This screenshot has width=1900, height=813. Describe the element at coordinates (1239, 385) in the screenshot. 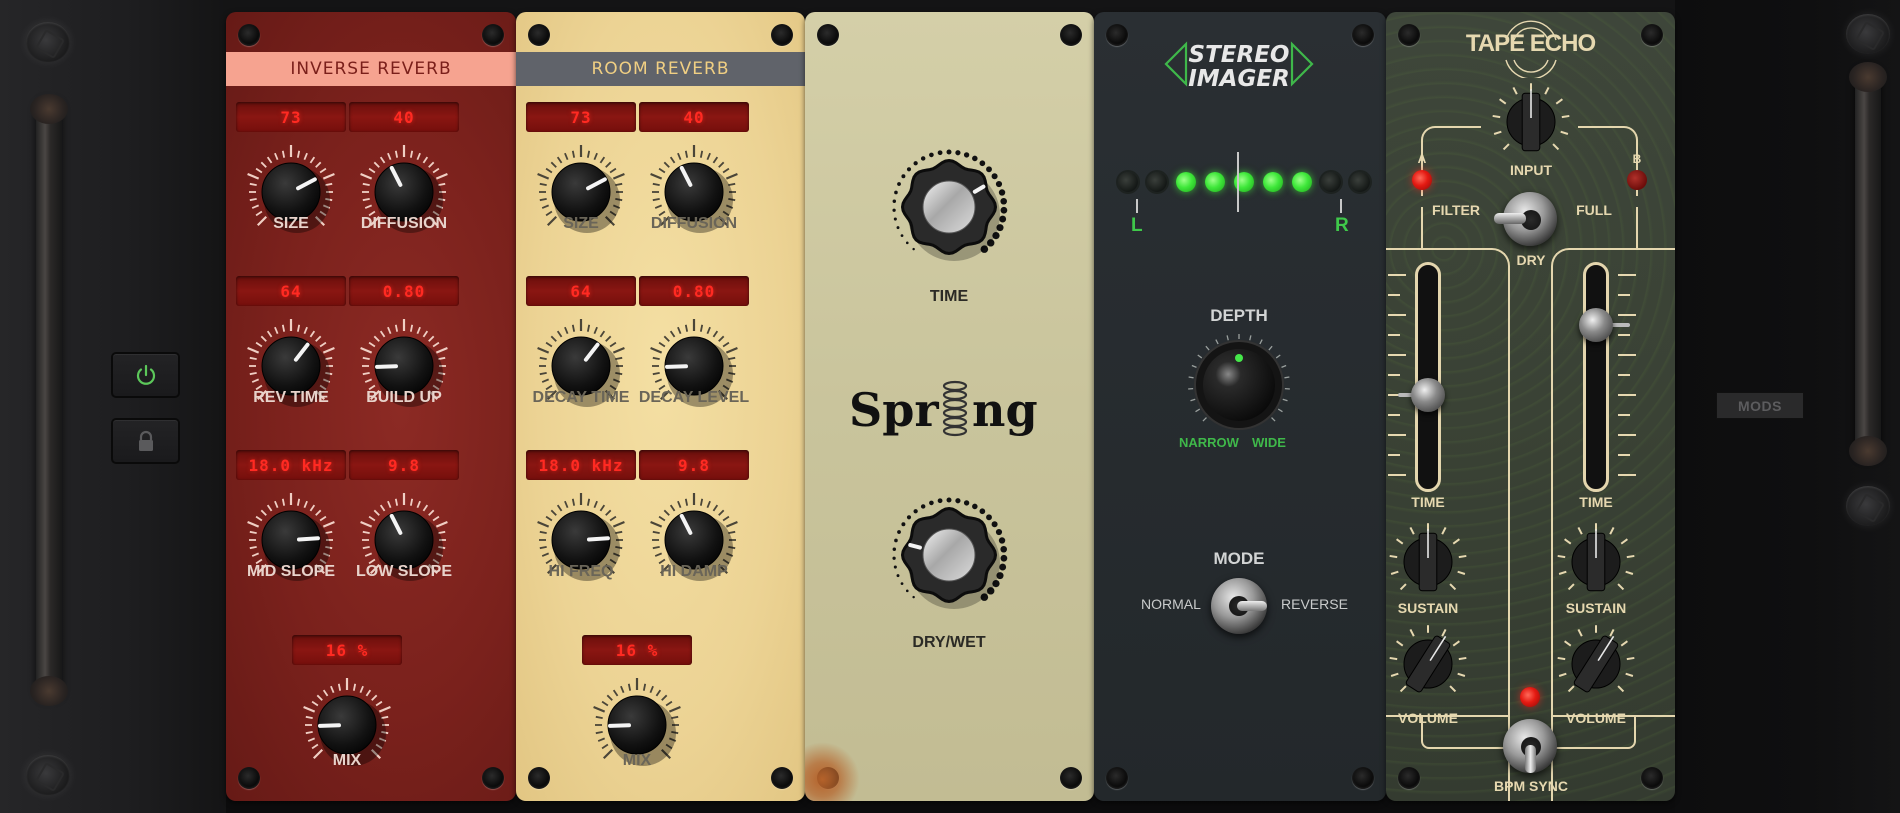

I see `depth-knob` at that location.